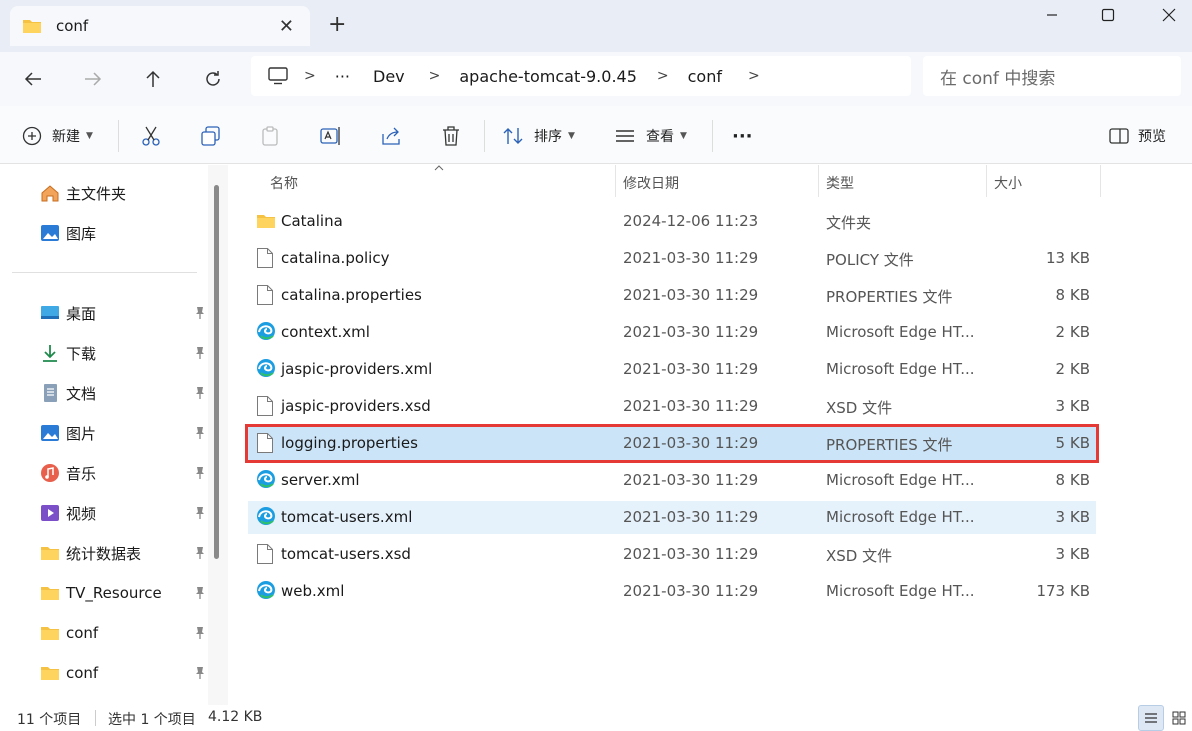  What do you see at coordinates (849, 223) in the screenshot?
I see `file-type: 文件夹` at bounding box center [849, 223].